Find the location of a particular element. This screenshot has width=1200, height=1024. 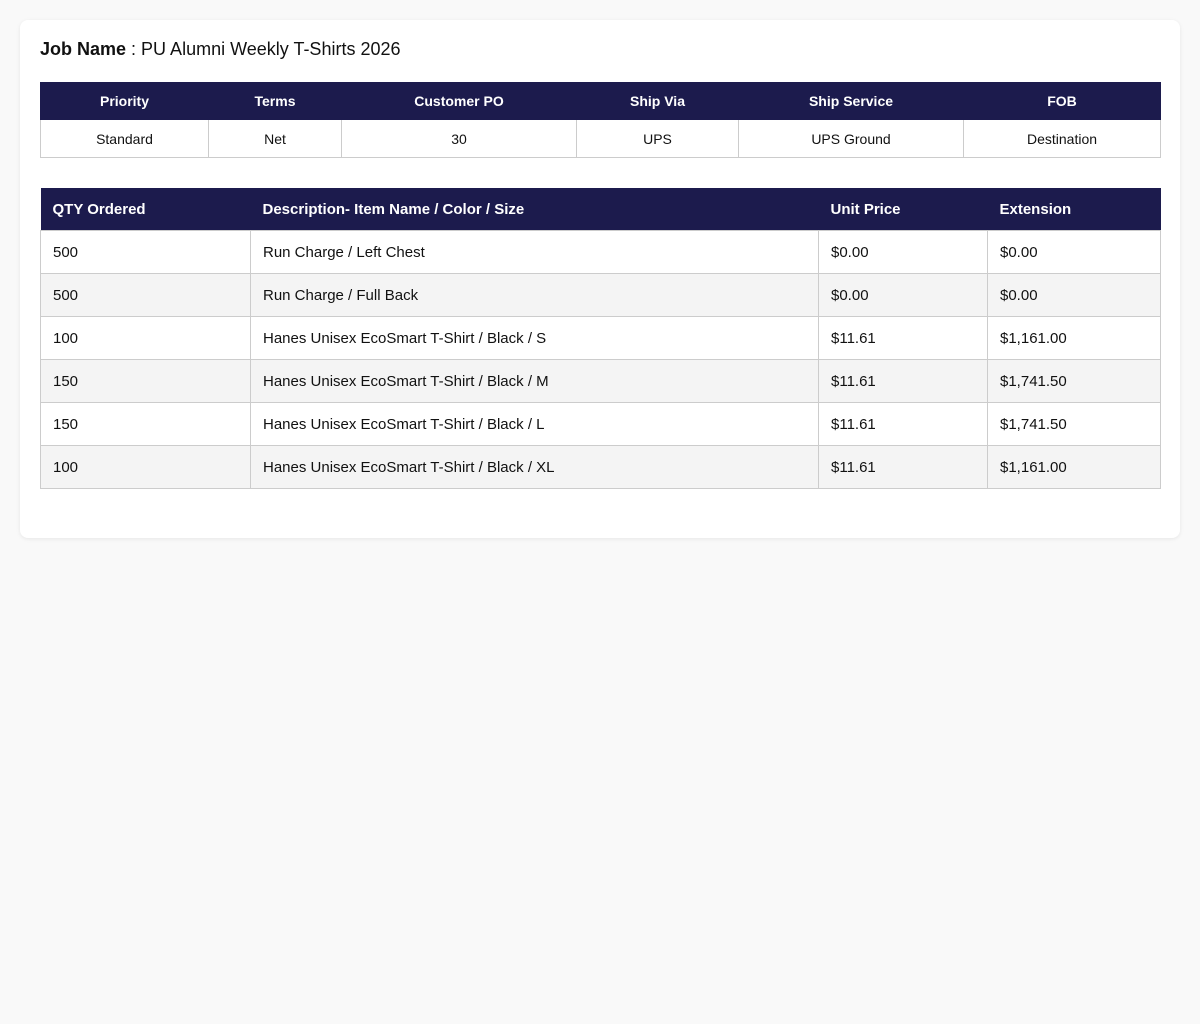

cell-description: Run Charge / Full Back is located at coordinates (534, 295).